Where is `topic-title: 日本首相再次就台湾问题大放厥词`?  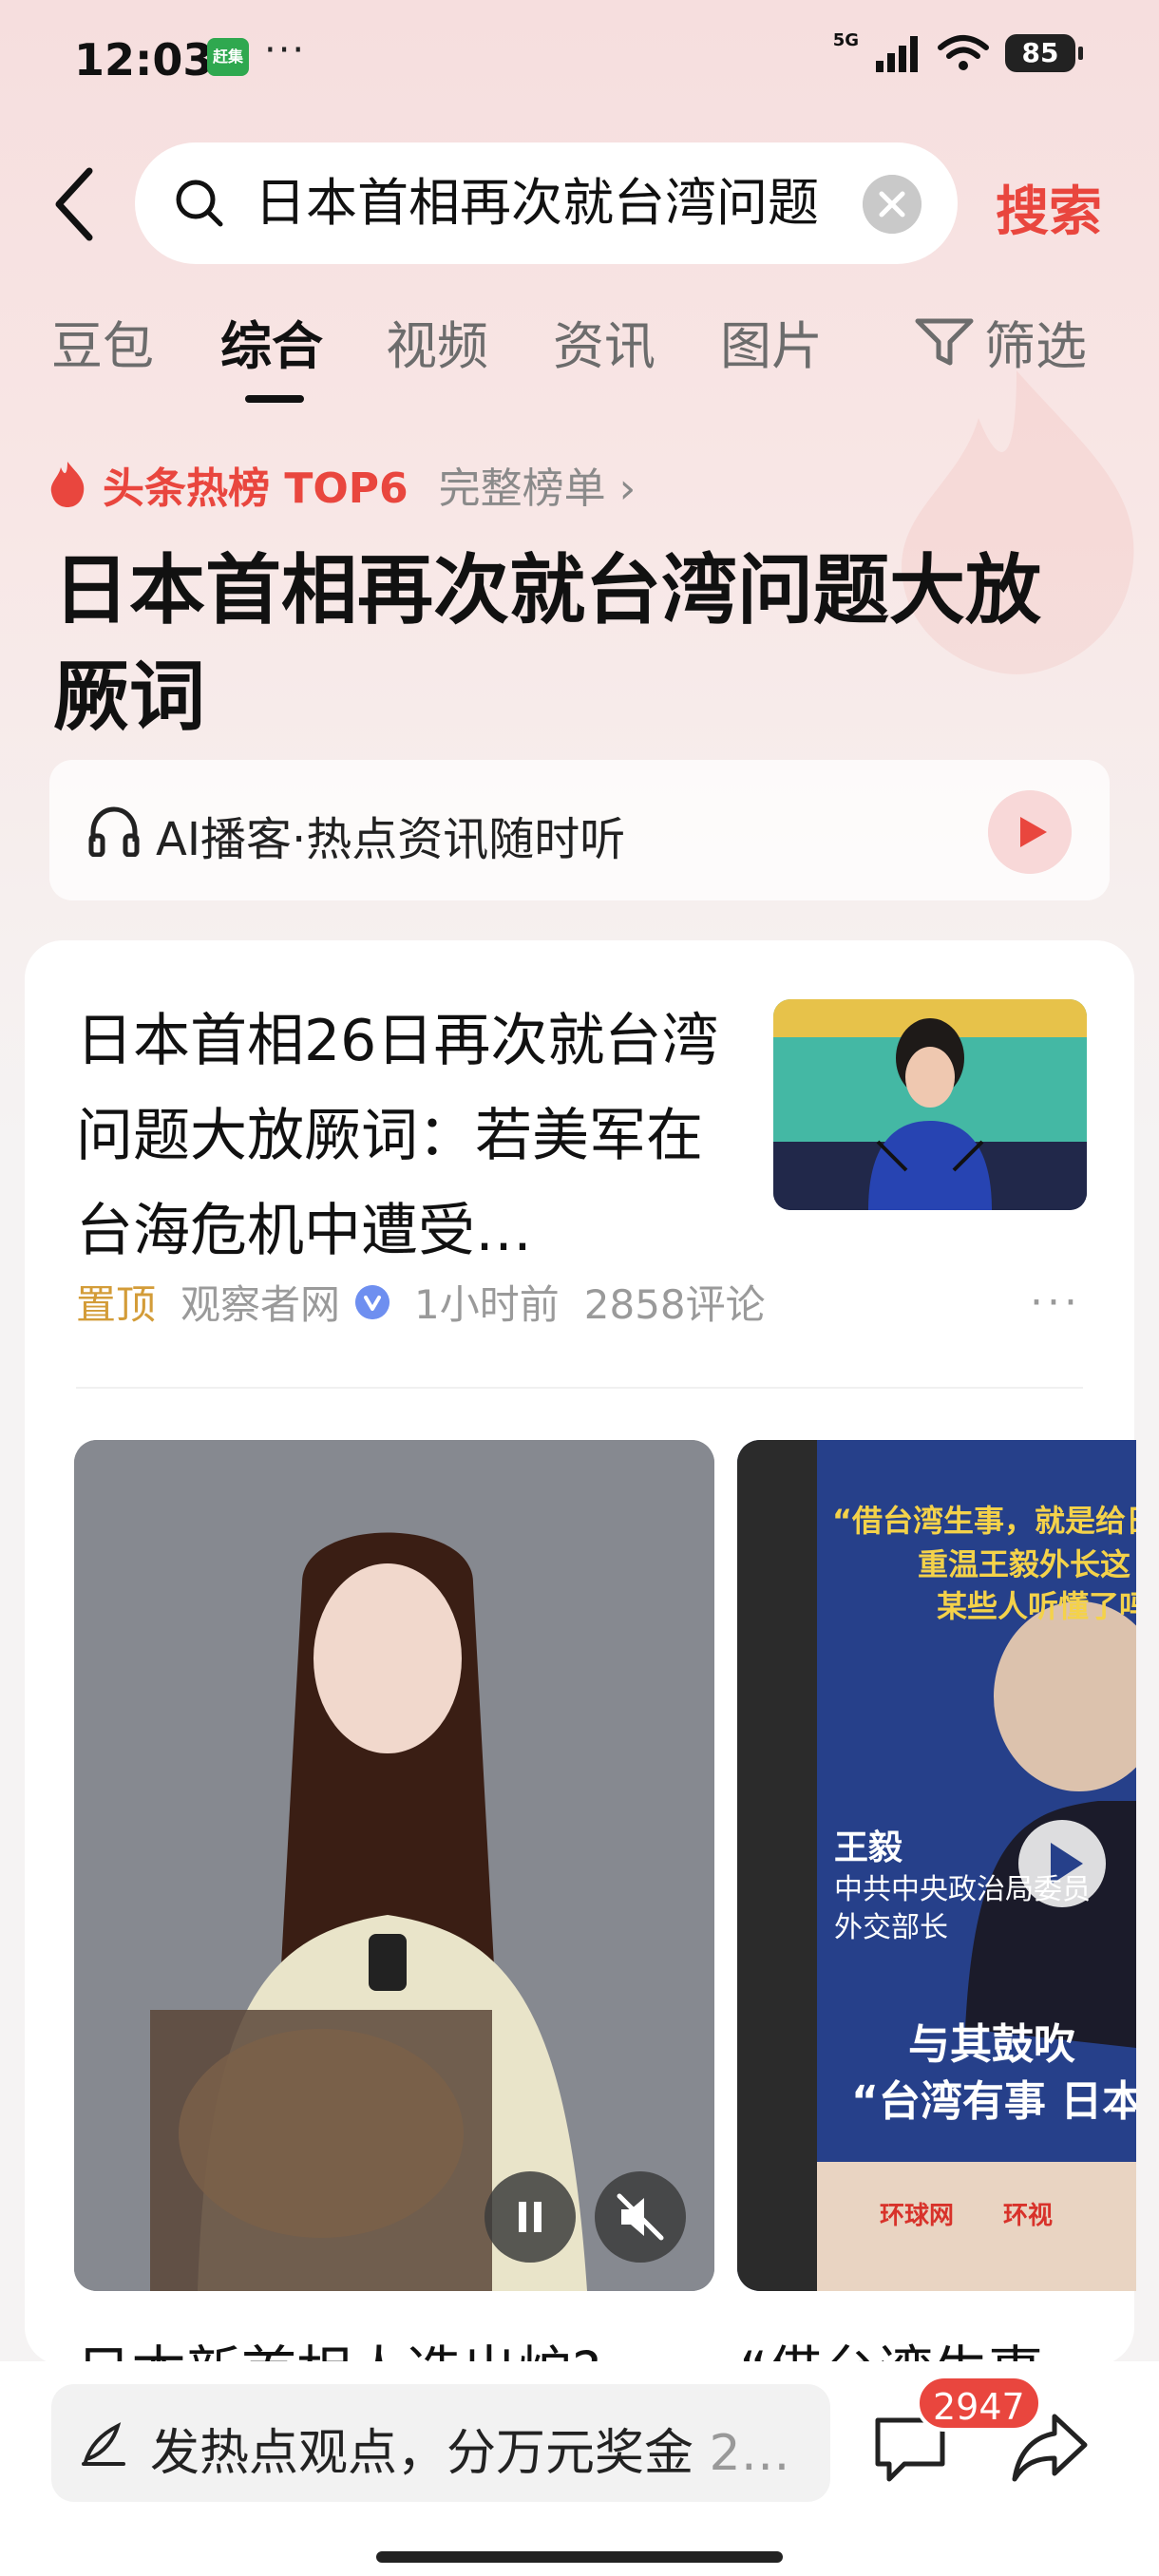 topic-title: 日本首相再次就台湾问题大放厥词 is located at coordinates (547, 643).